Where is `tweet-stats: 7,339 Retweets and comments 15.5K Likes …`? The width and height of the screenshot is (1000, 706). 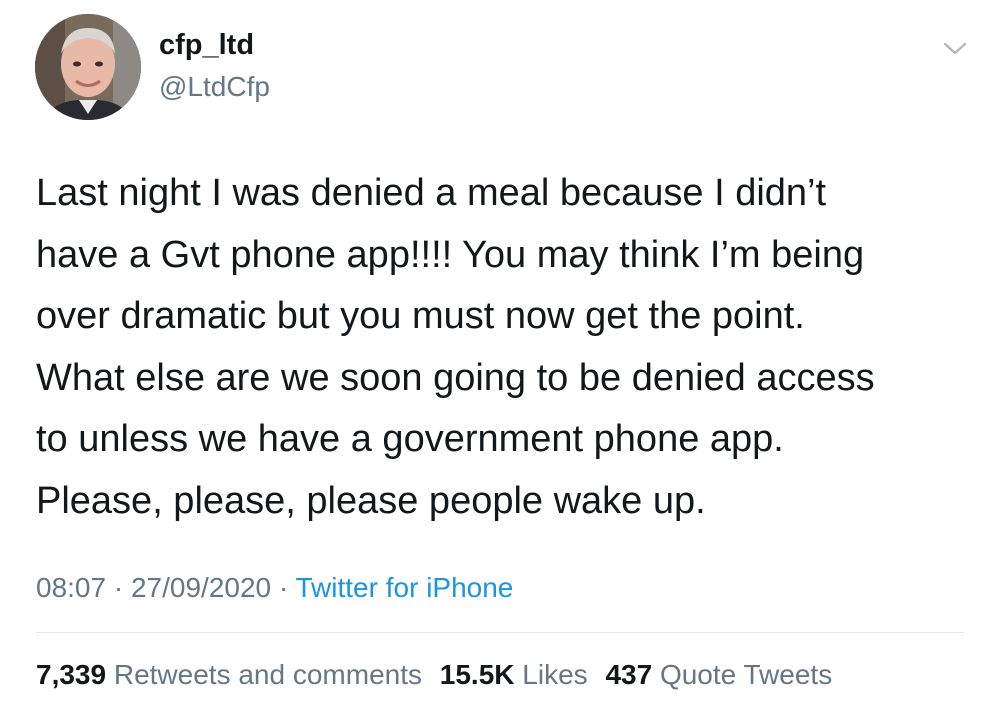 tweet-stats: 7,339 Retweets and comments 15.5K Likes … is located at coordinates (434, 675).